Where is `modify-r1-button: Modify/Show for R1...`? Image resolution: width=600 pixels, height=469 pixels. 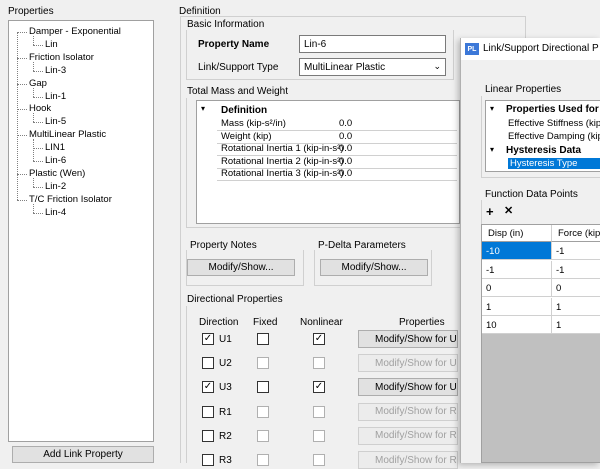 modify-r1-button: Modify/Show for R1... is located at coordinates (408, 411).